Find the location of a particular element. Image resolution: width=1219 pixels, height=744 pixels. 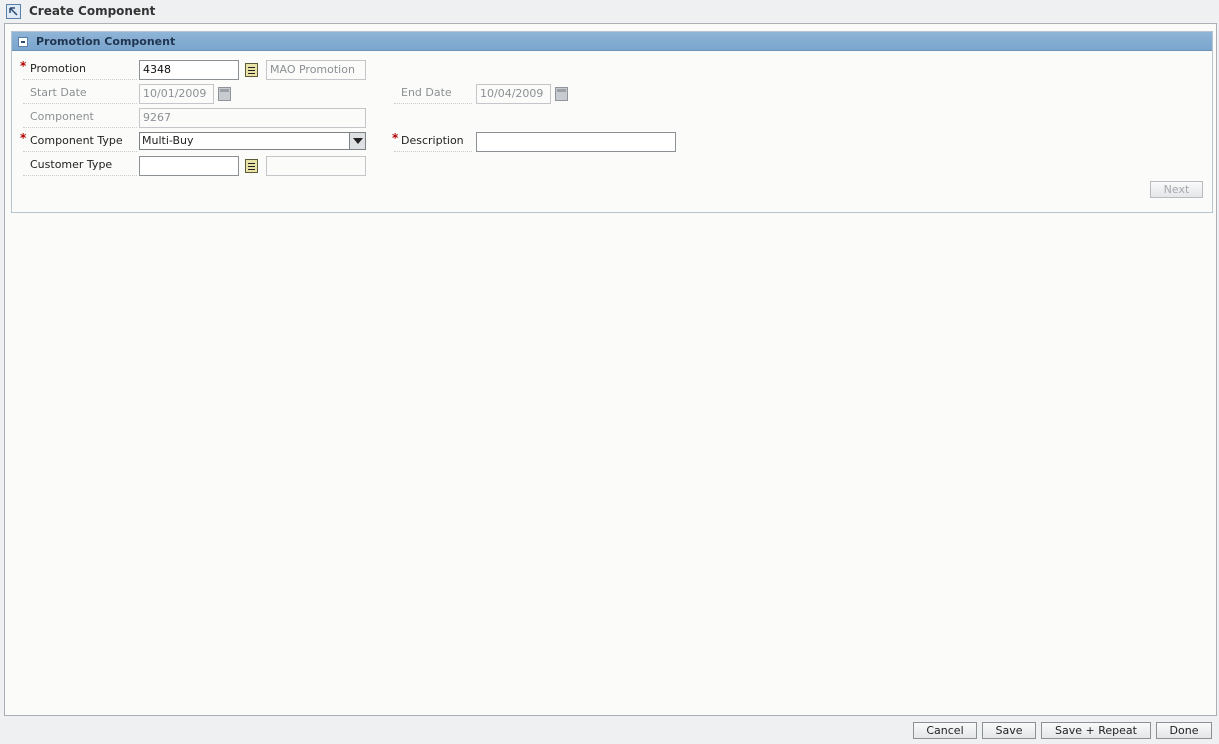

promotion-description-field: MAO Promotion is located at coordinates (316, 70).